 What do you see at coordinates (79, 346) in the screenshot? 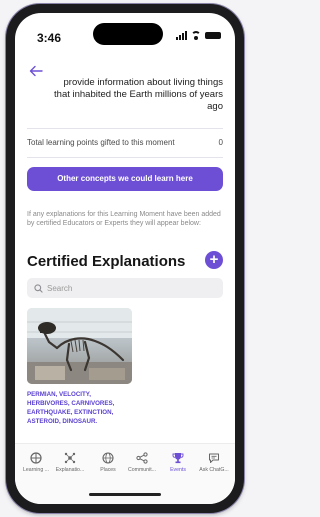
I see `dinosaur-skeleton-image` at bounding box center [79, 346].